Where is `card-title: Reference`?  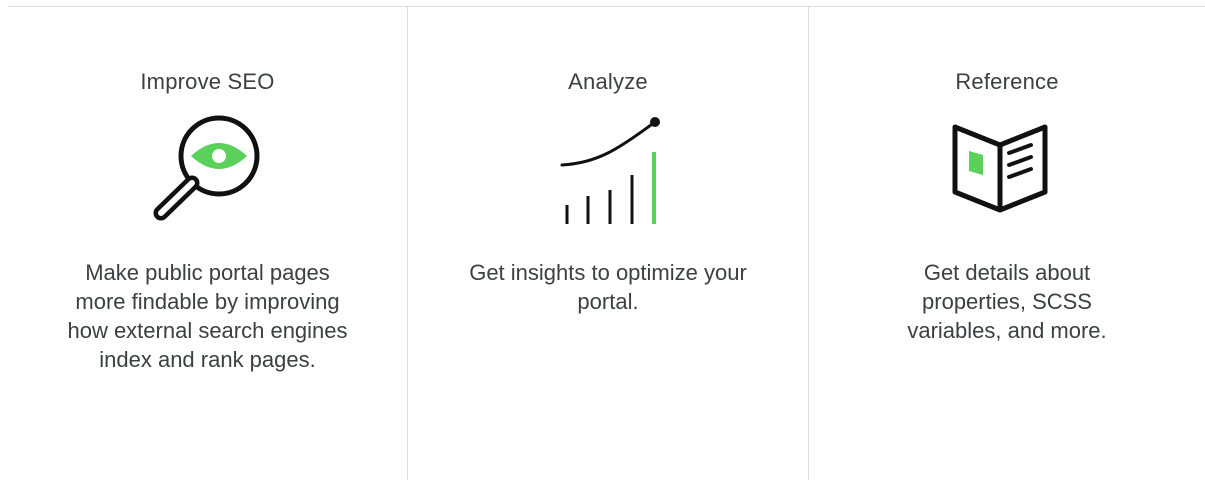
card-title: Reference is located at coordinates (1007, 81).